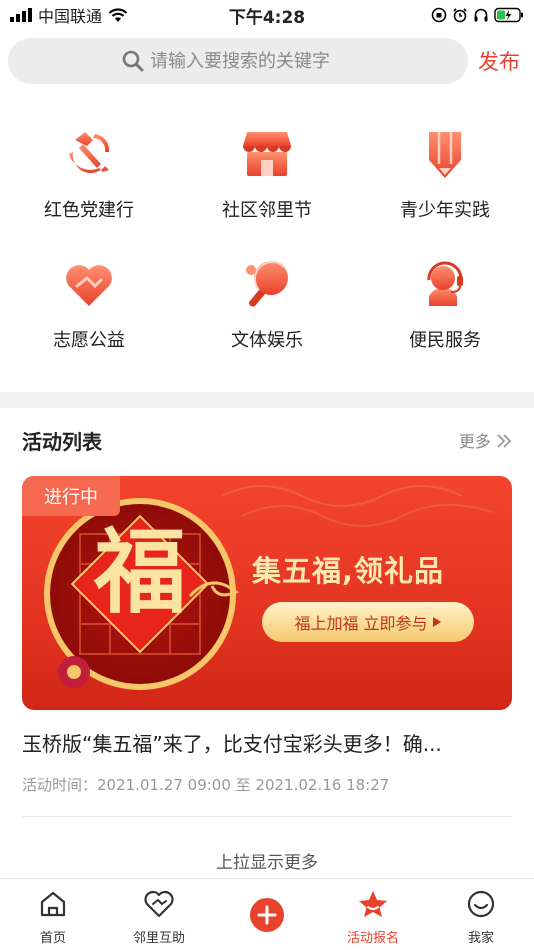  Describe the element at coordinates (499, 61) in the screenshot. I see `publish-button: 发布` at that location.